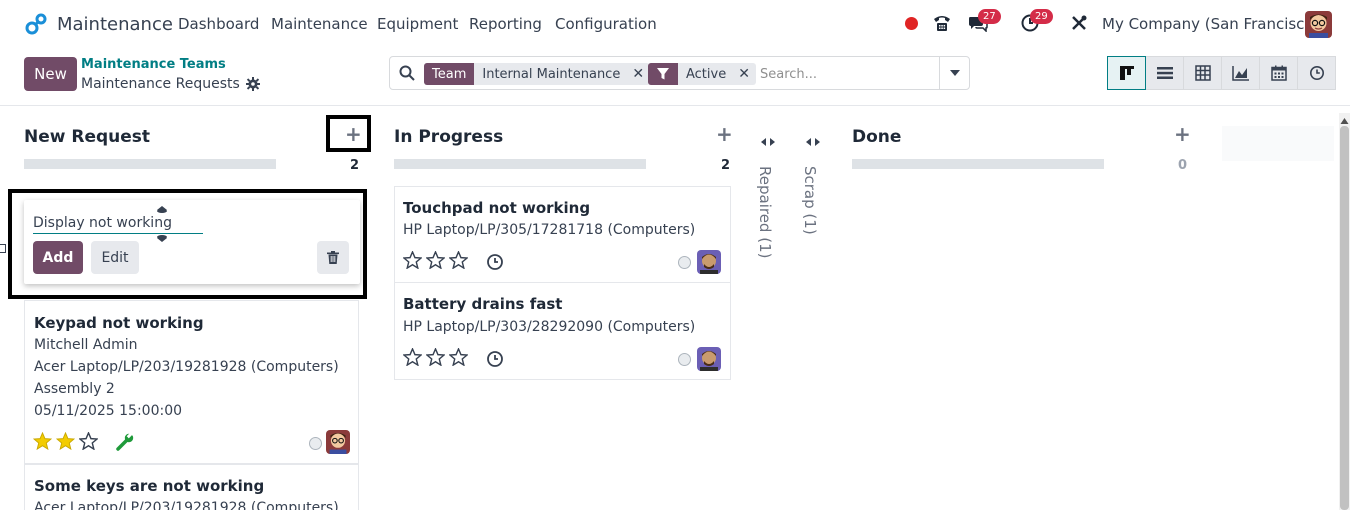  Describe the element at coordinates (1183, 165) in the screenshot. I see `column-count-done: 0` at that location.